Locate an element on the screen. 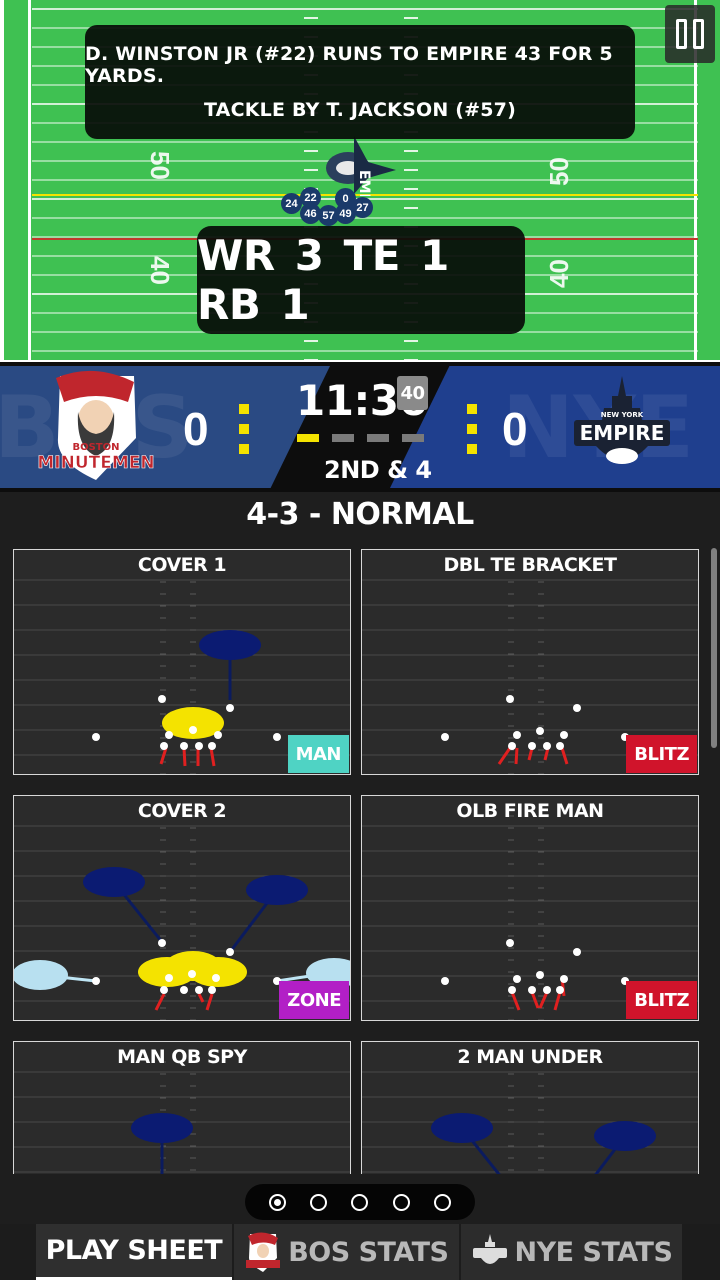  tab-nye-stats: NYE STATS is located at coordinates (571, 1252).